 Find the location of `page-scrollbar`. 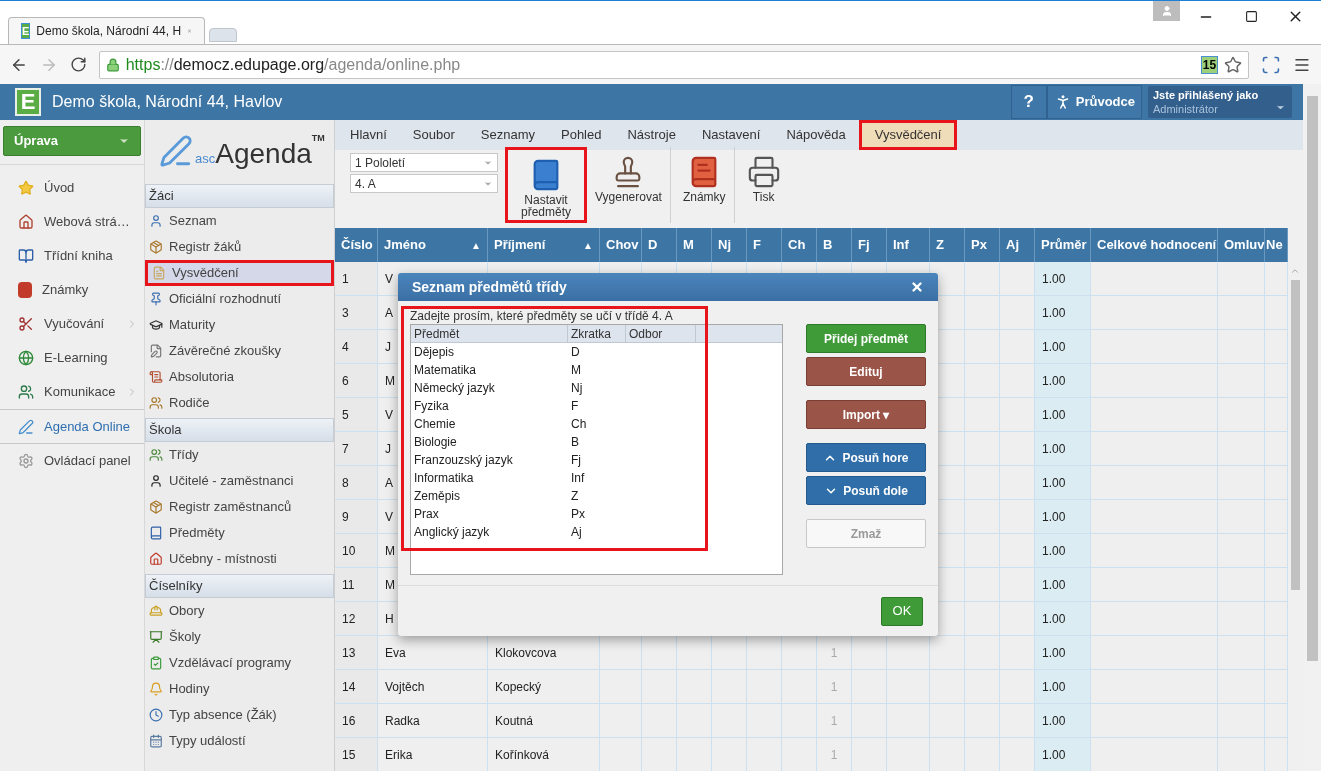

page-scrollbar is located at coordinates (1312, 427).